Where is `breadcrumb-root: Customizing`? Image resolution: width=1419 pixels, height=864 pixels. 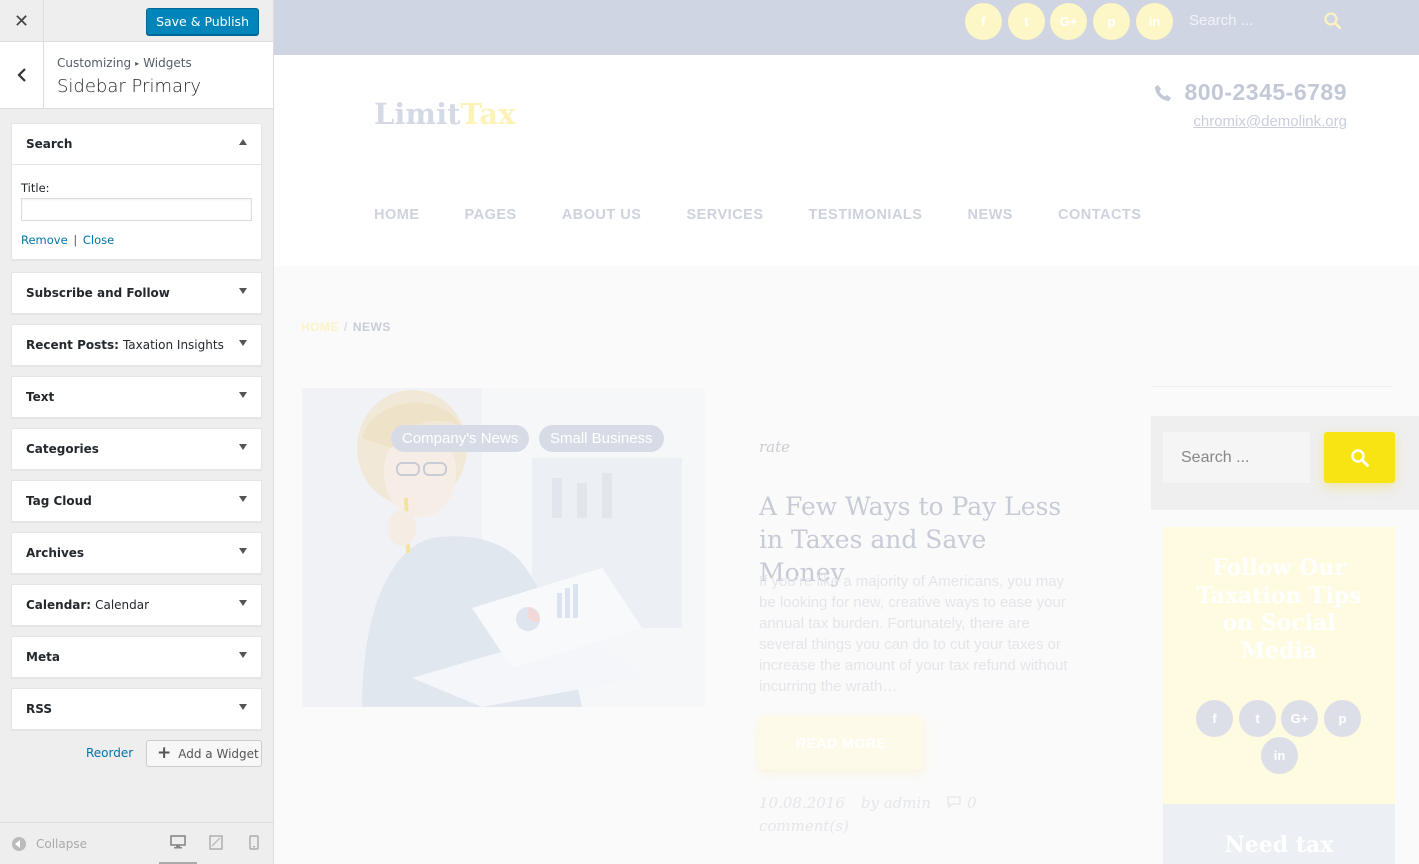
breadcrumb-root: Customizing is located at coordinates (94, 63).